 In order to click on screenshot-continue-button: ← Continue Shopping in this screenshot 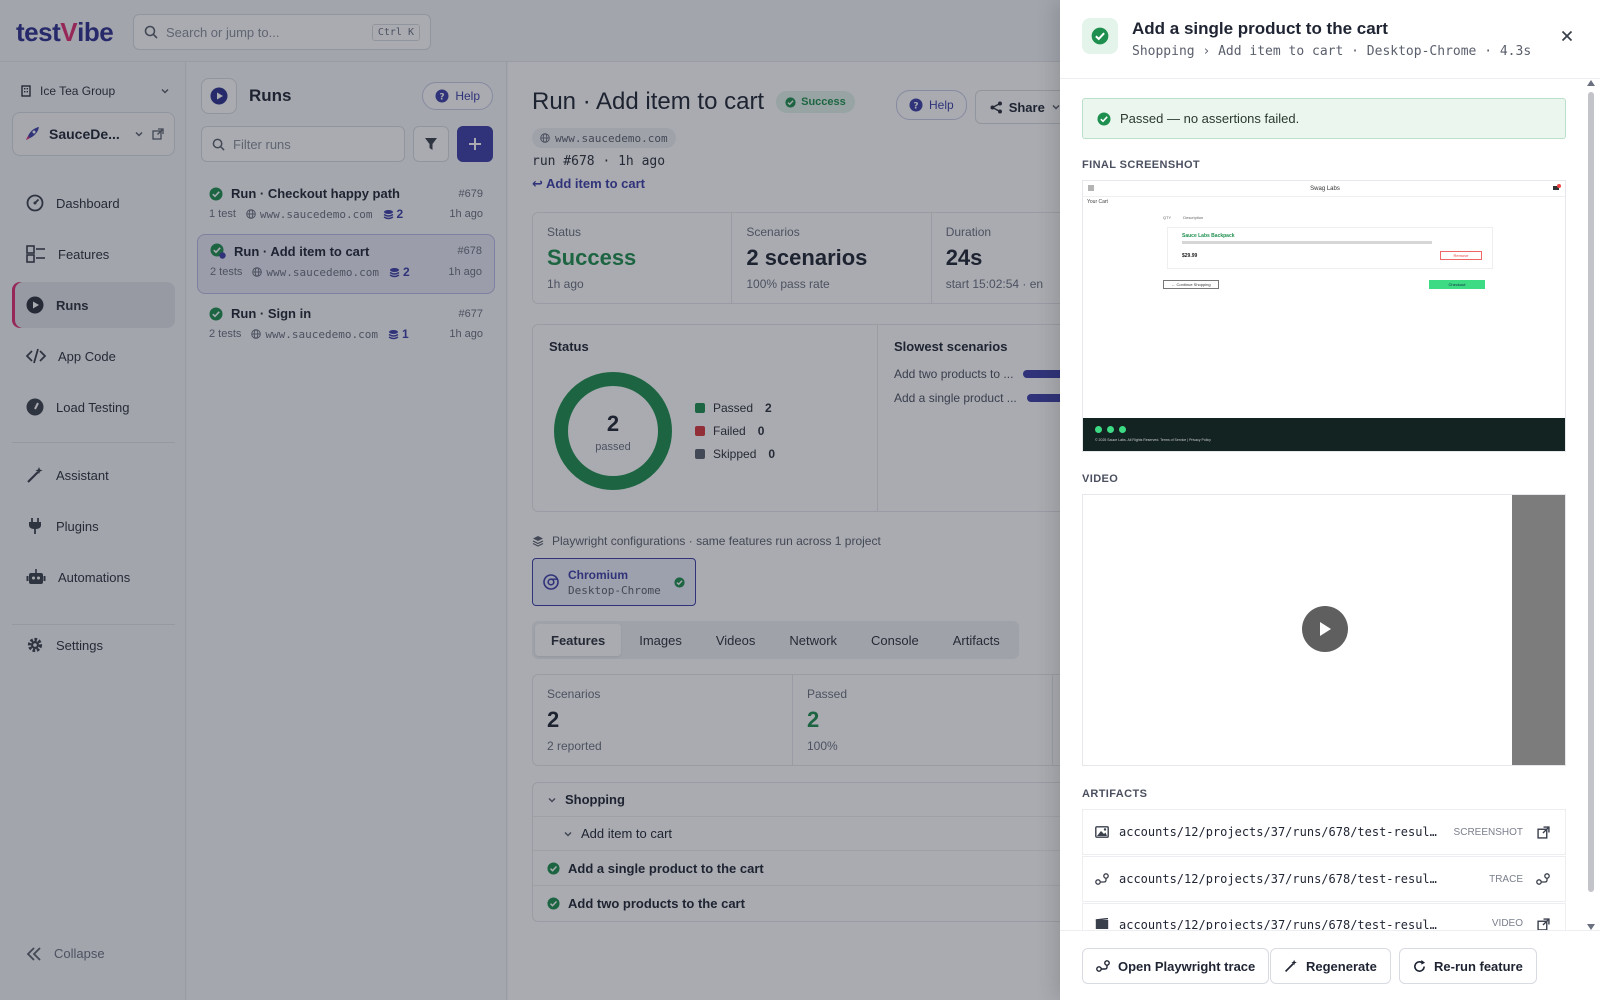, I will do `click(1191, 284)`.